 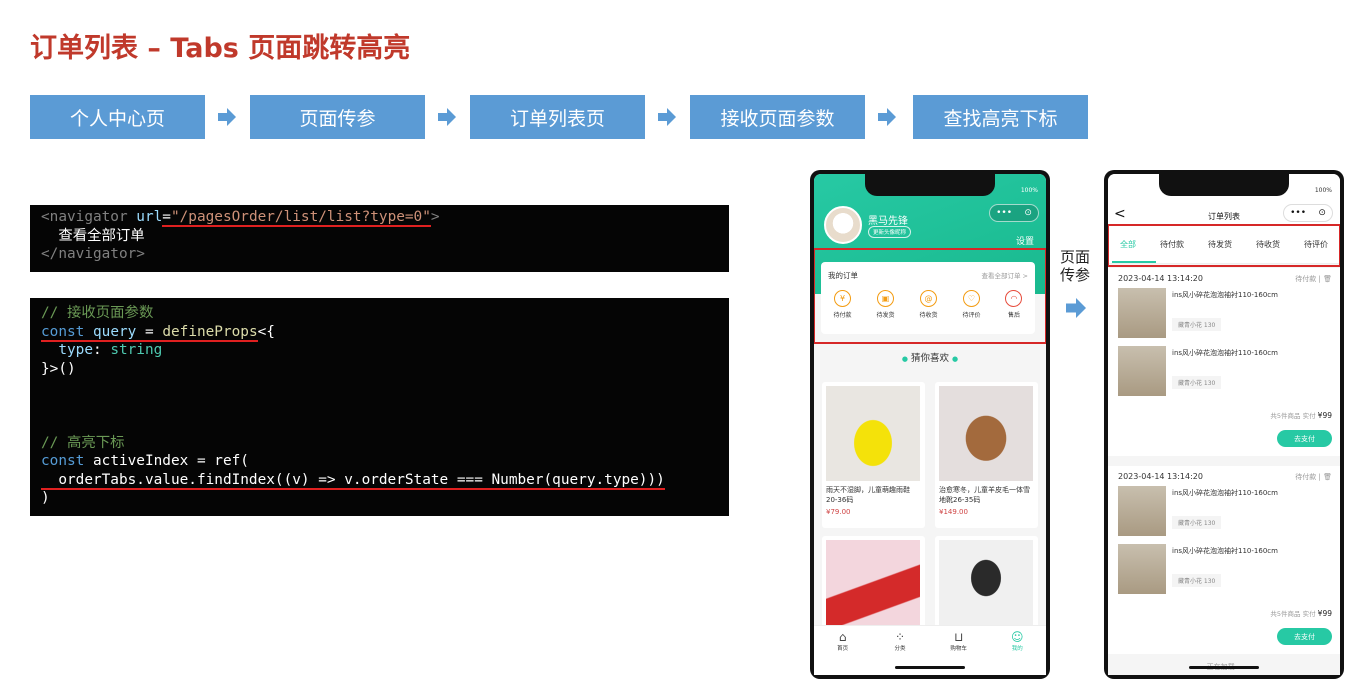 I want to click on wallet-icon: ¥, so click(x=842, y=298).